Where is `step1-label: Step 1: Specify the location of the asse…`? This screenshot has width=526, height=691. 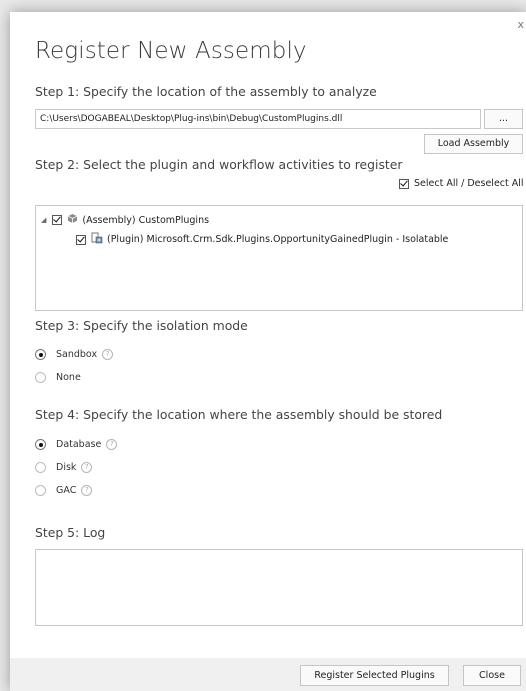 step1-label: Step 1: Specify the location of the asse… is located at coordinates (206, 91).